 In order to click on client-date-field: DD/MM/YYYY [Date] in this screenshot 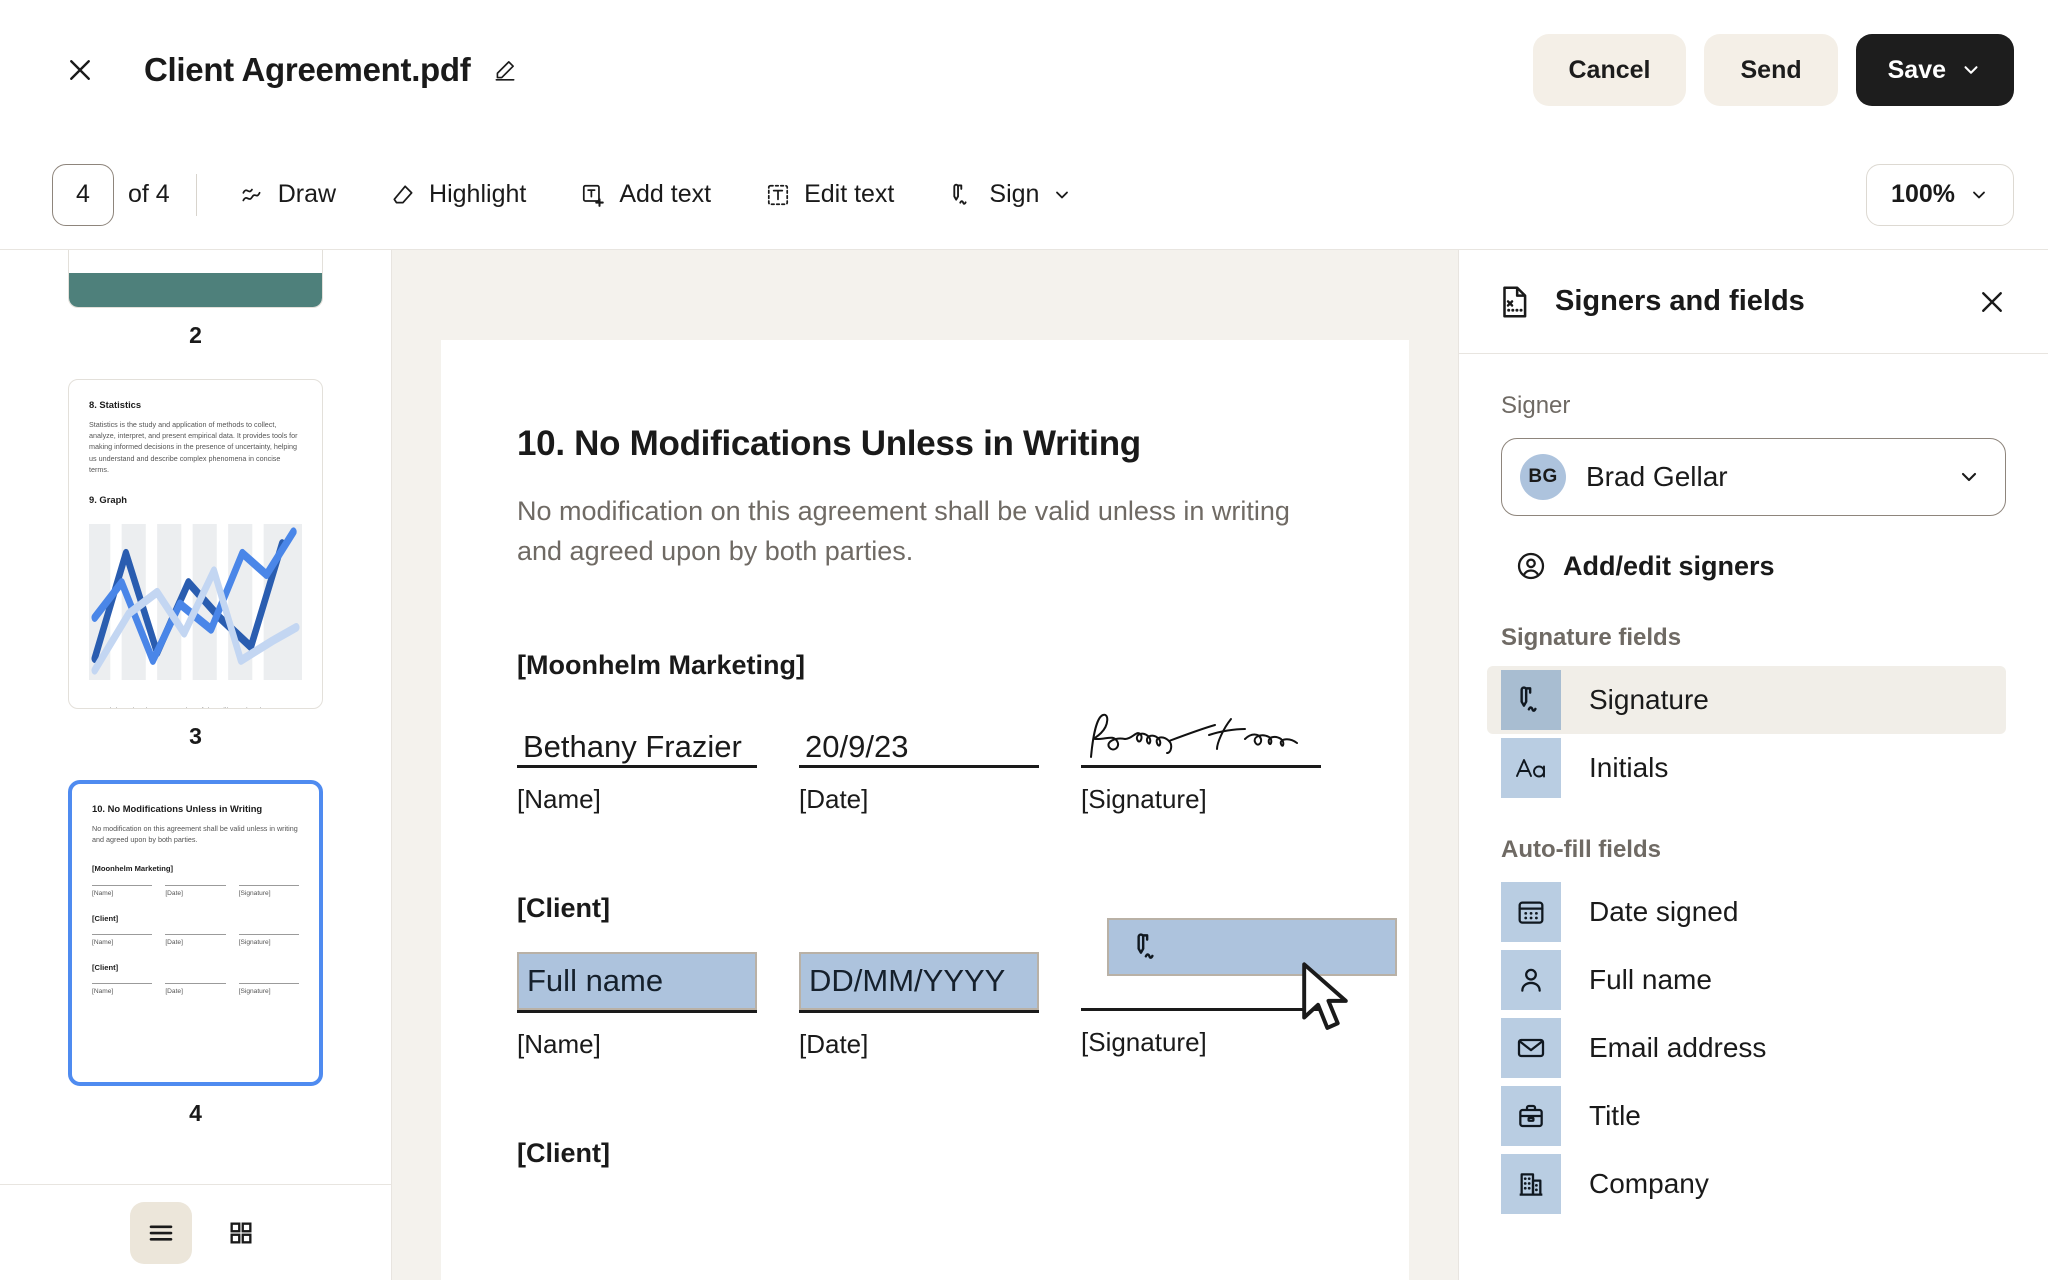, I will do `click(919, 1005)`.